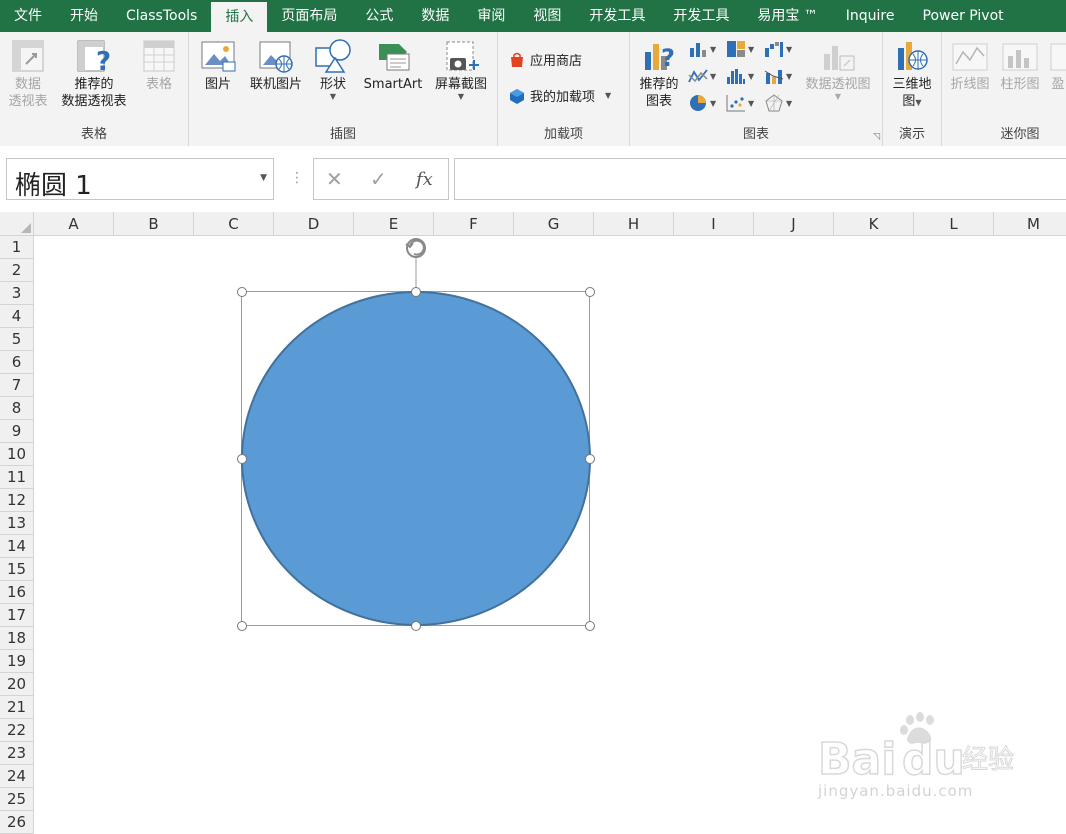 Image resolution: width=1066 pixels, height=834 pixels. What do you see at coordinates (491, 16) in the screenshot?
I see `tab-review: 审阅` at bounding box center [491, 16].